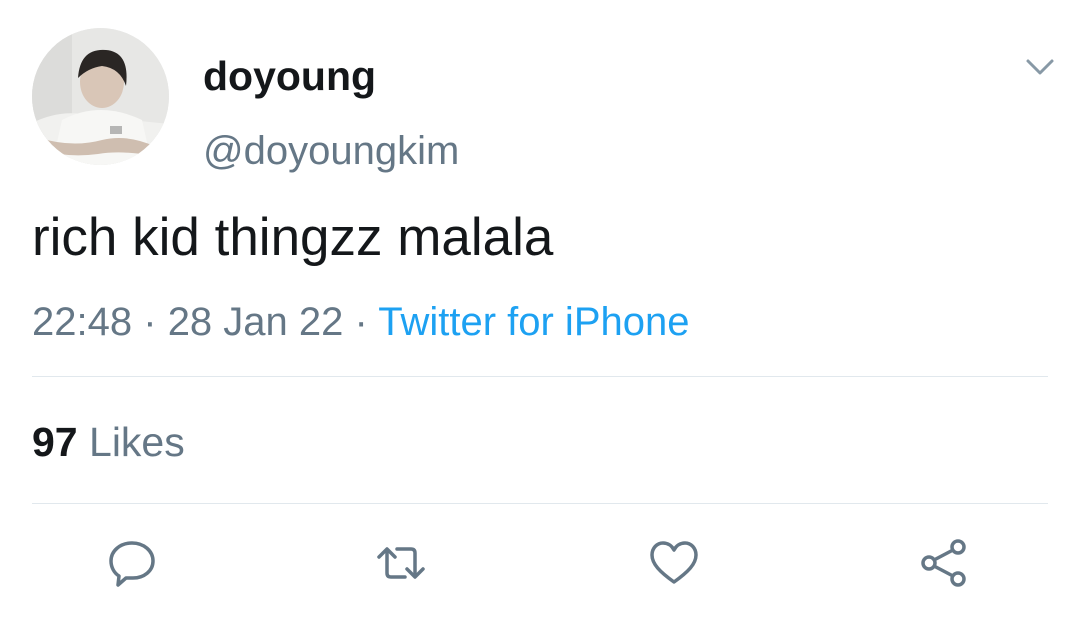  I want to click on tweet-date: 28 Jan 22, so click(255, 322).